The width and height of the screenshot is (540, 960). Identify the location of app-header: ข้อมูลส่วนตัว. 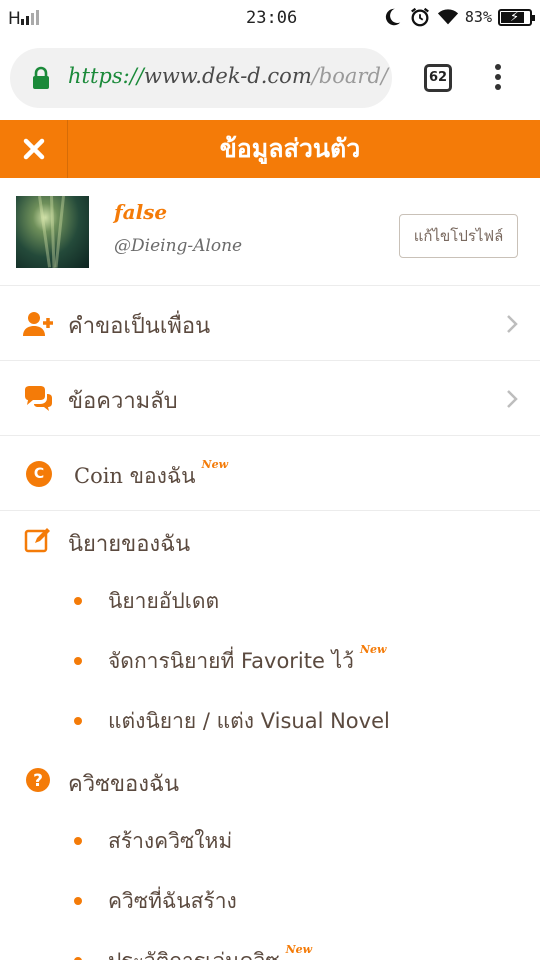
(270, 149).